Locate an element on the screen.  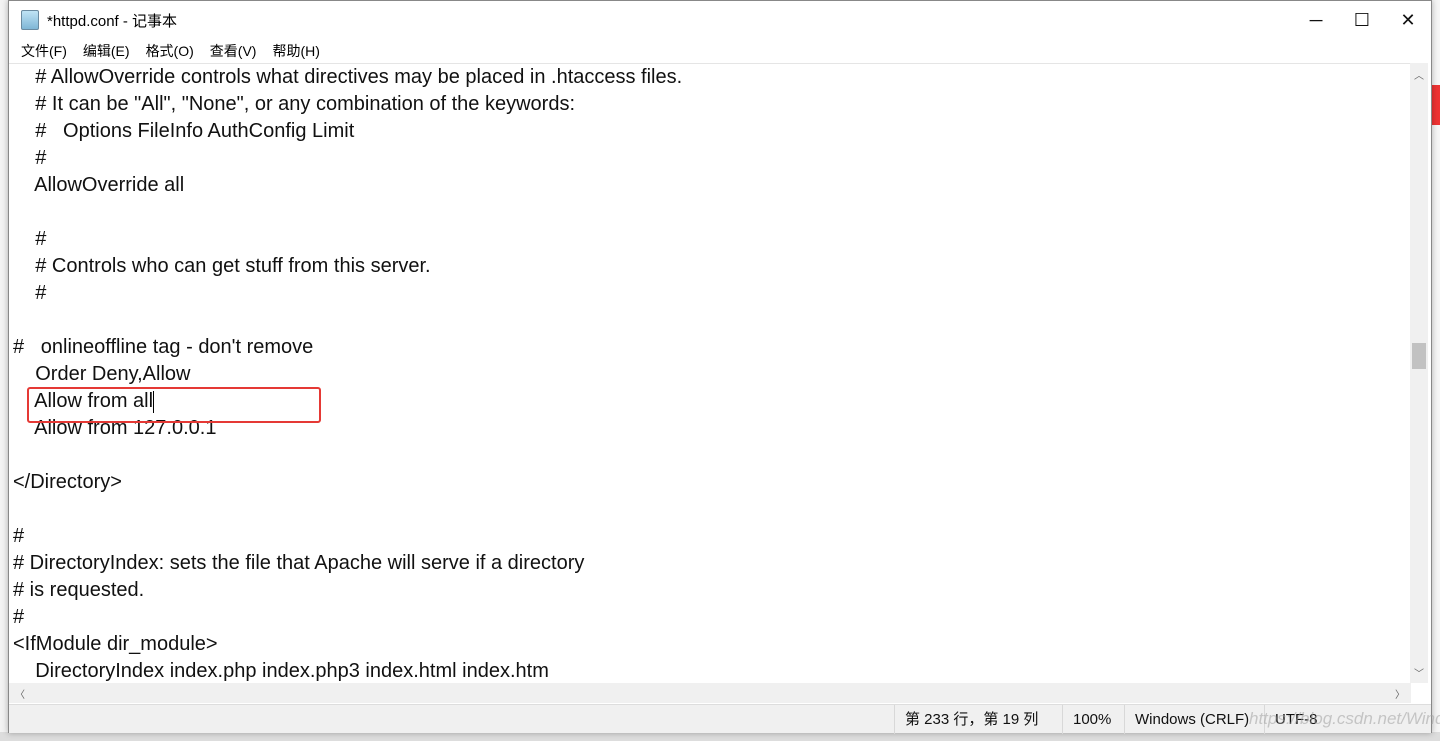
text-line: <IfModule dir_module> is located at coordinates (115, 644).